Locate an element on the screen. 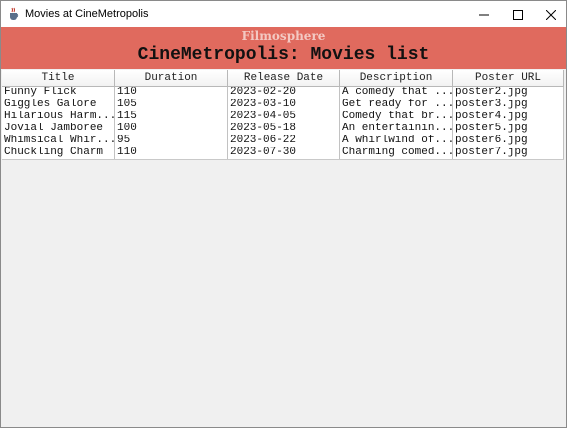 The height and width of the screenshot is (428, 567). cell-release-date: 2023-03-10 is located at coordinates (284, 105).